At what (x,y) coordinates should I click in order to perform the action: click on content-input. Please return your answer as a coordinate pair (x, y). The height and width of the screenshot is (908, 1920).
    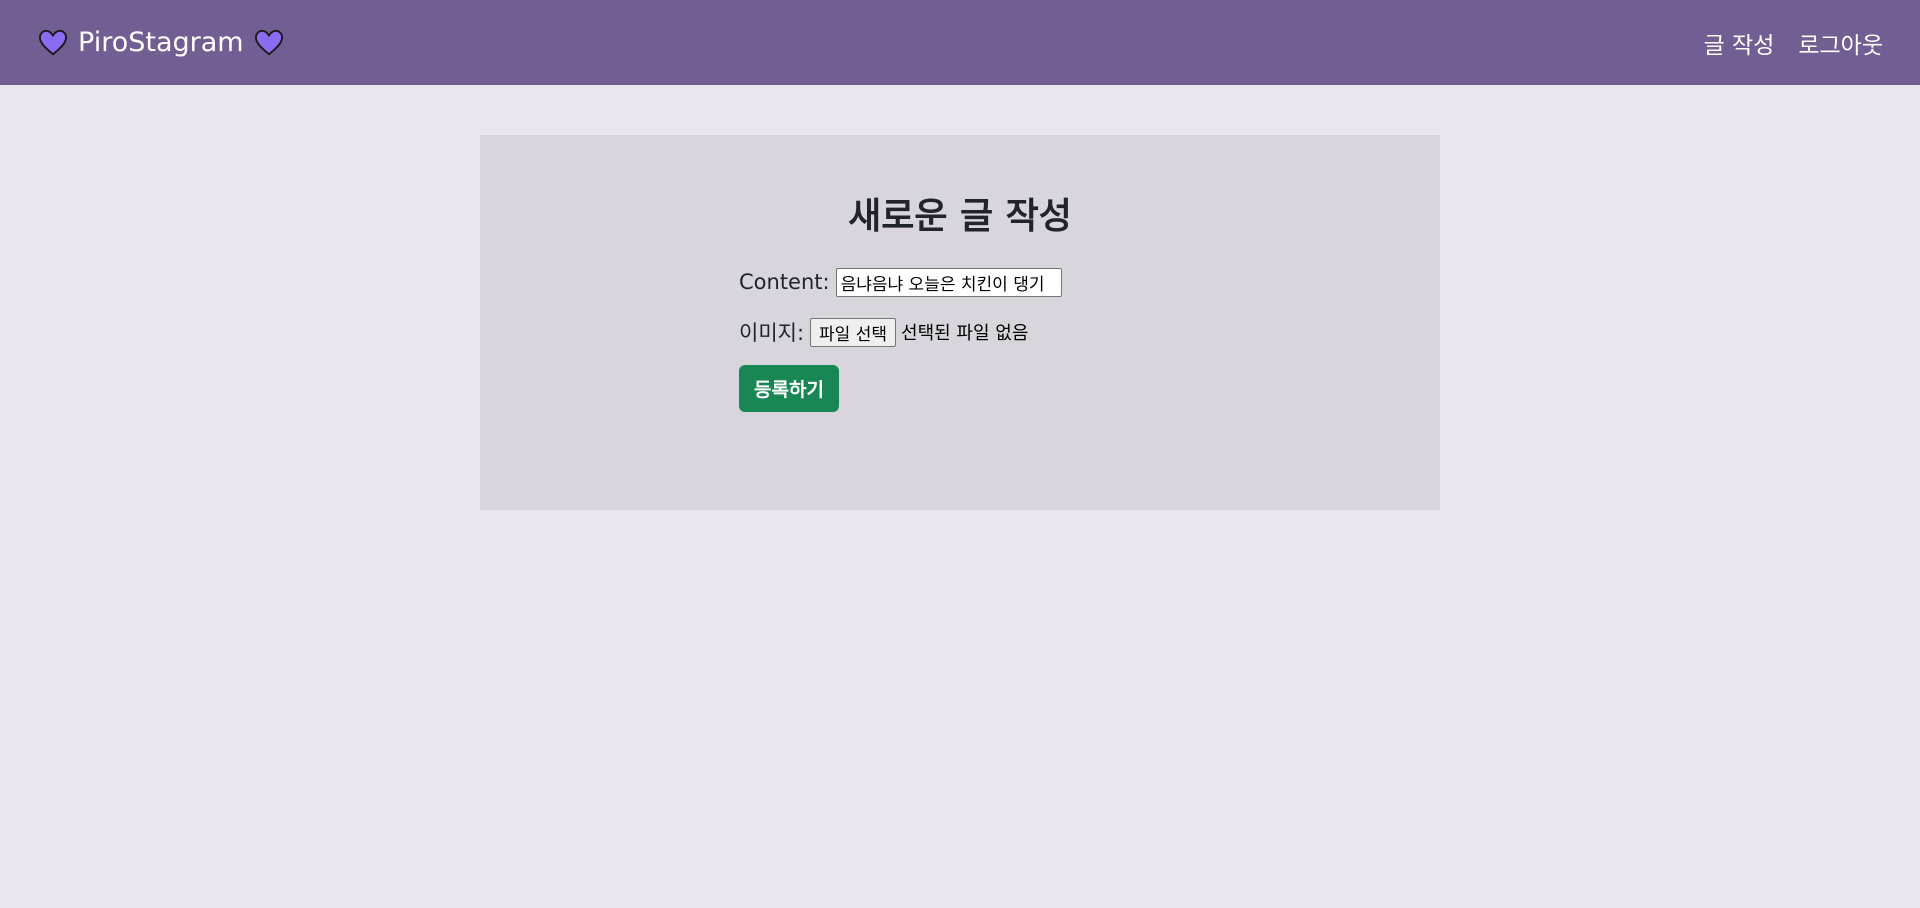
    Looking at the image, I should click on (948, 282).